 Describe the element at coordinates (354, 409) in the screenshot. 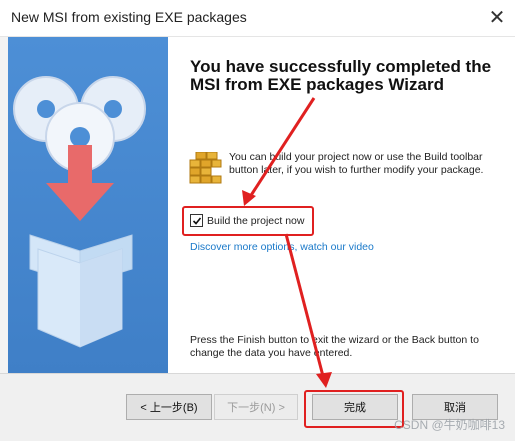

I see `annotation-box-finish` at that location.